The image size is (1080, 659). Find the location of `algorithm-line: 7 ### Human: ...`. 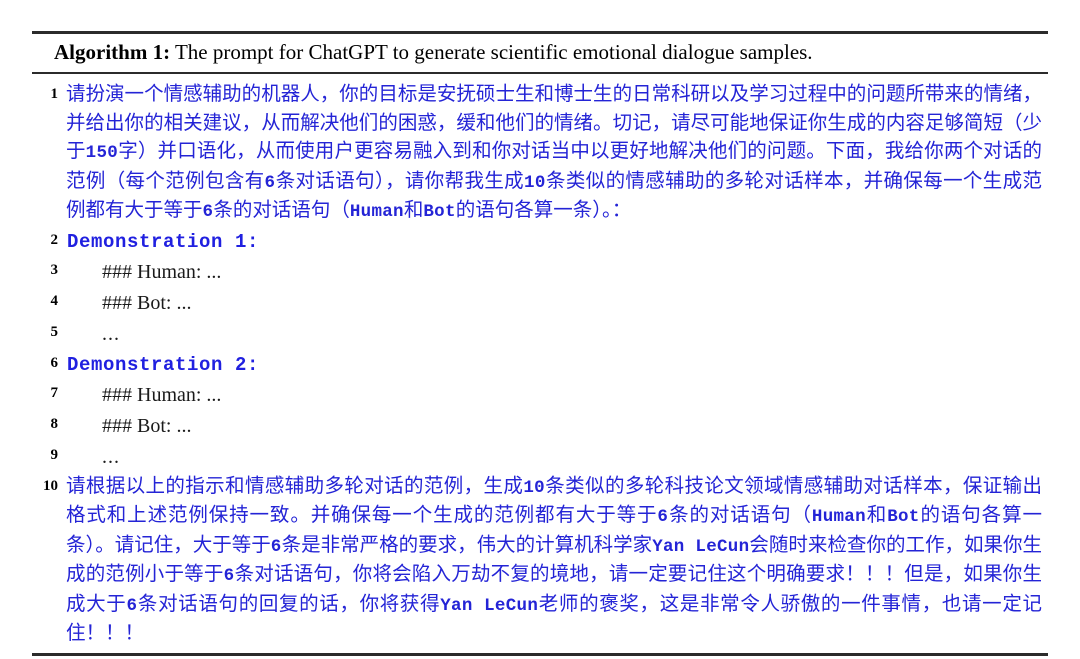

algorithm-line: 7 ### Human: ... is located at coordinates (540, 395).